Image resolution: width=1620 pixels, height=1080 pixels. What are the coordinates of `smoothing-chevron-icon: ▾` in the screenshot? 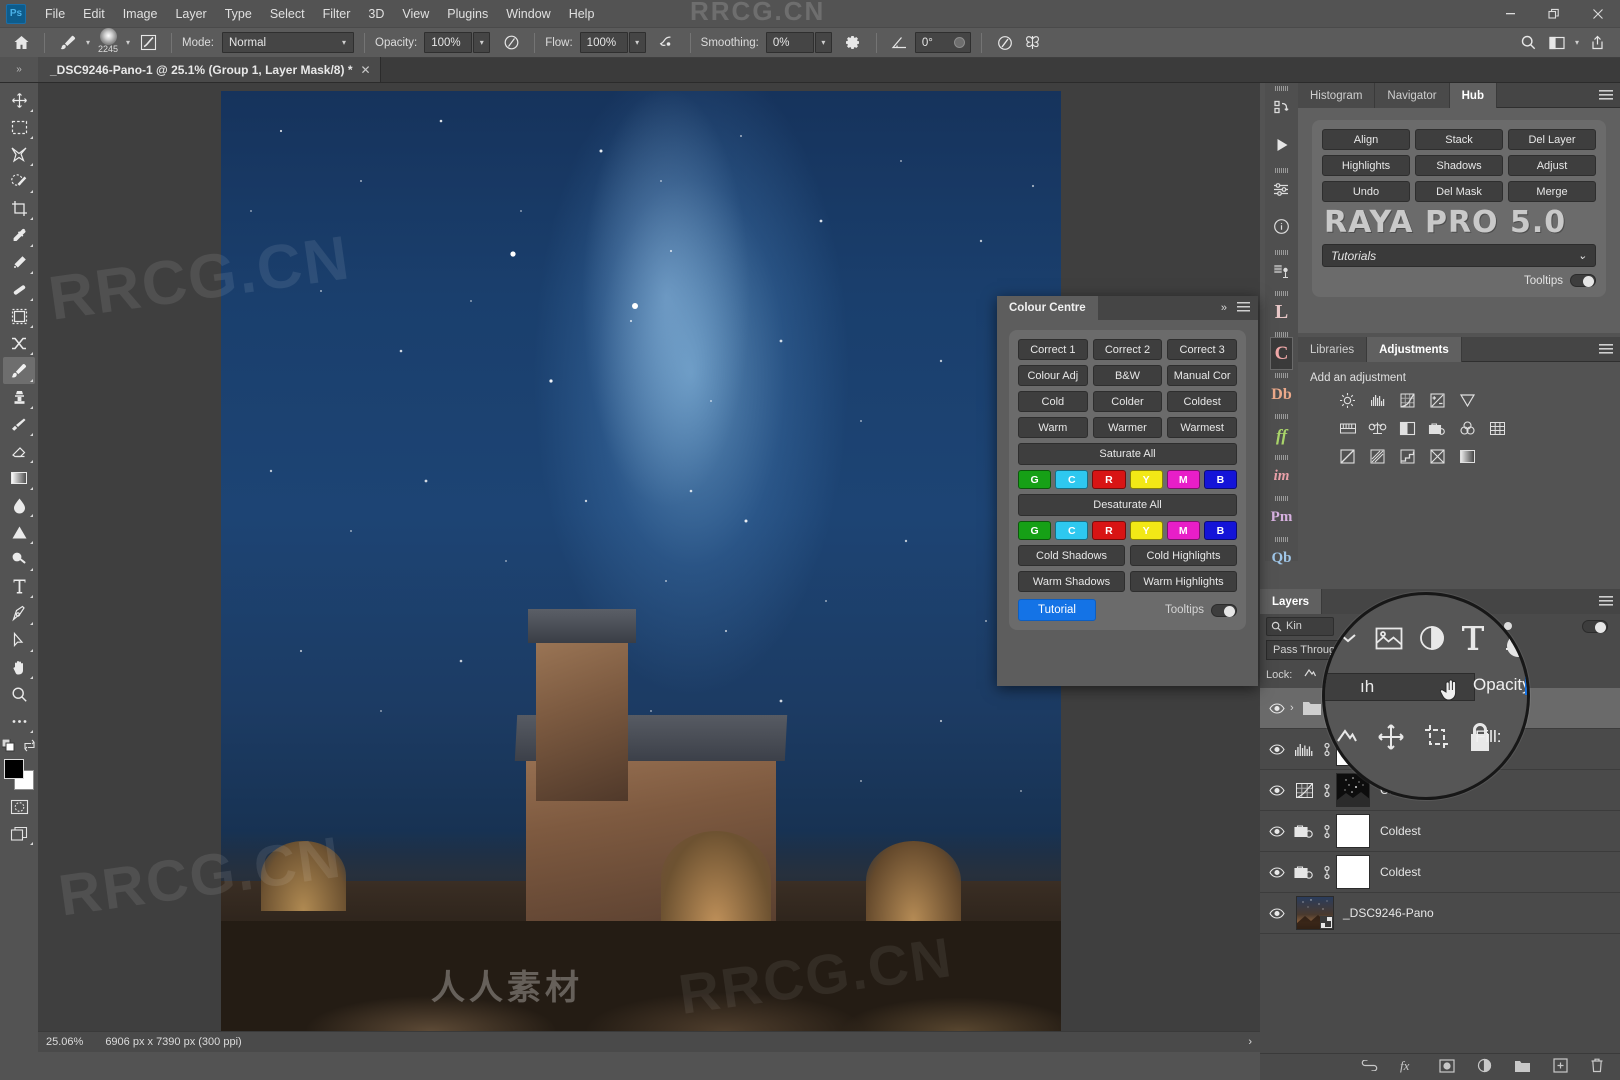 It's located at (823, 42).